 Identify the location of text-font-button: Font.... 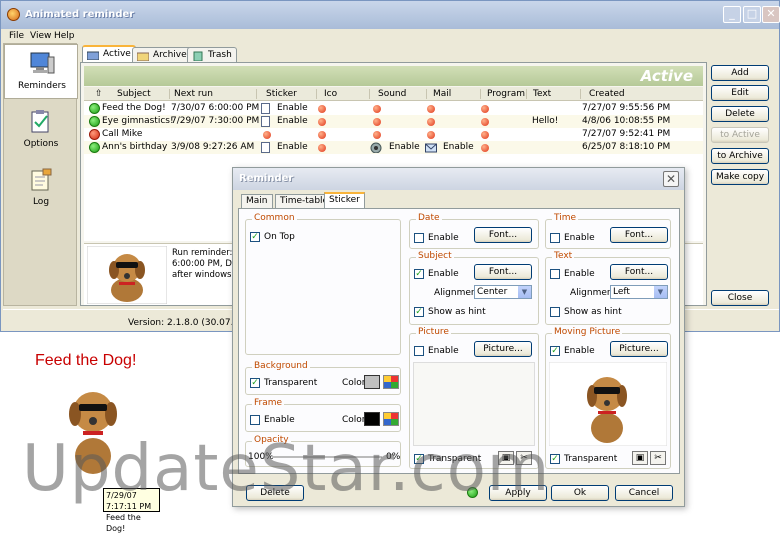
(639, 272).